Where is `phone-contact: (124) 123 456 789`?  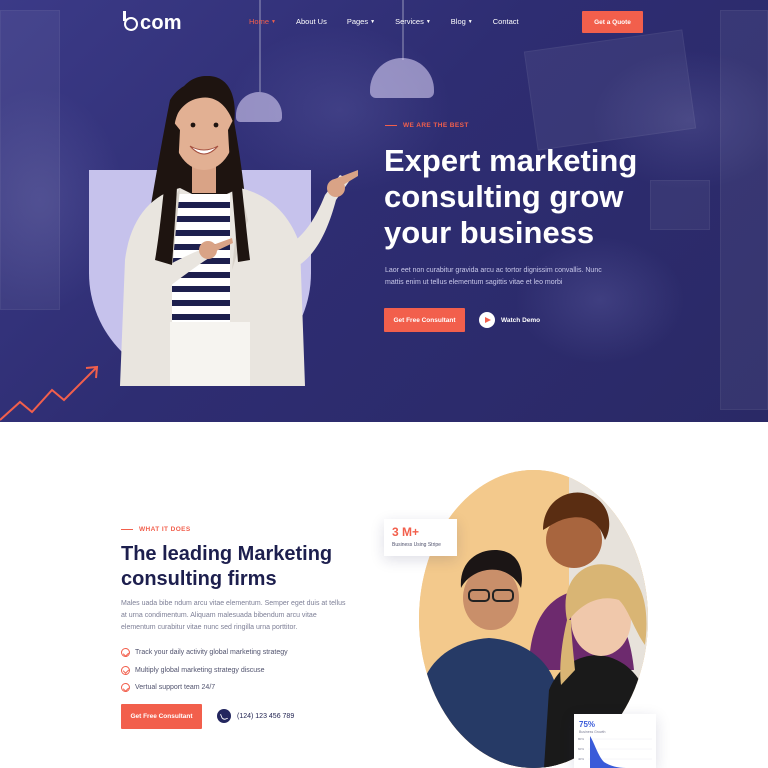 phone-contact: (124) 123 456 789 is located at coordinates (255, 716).